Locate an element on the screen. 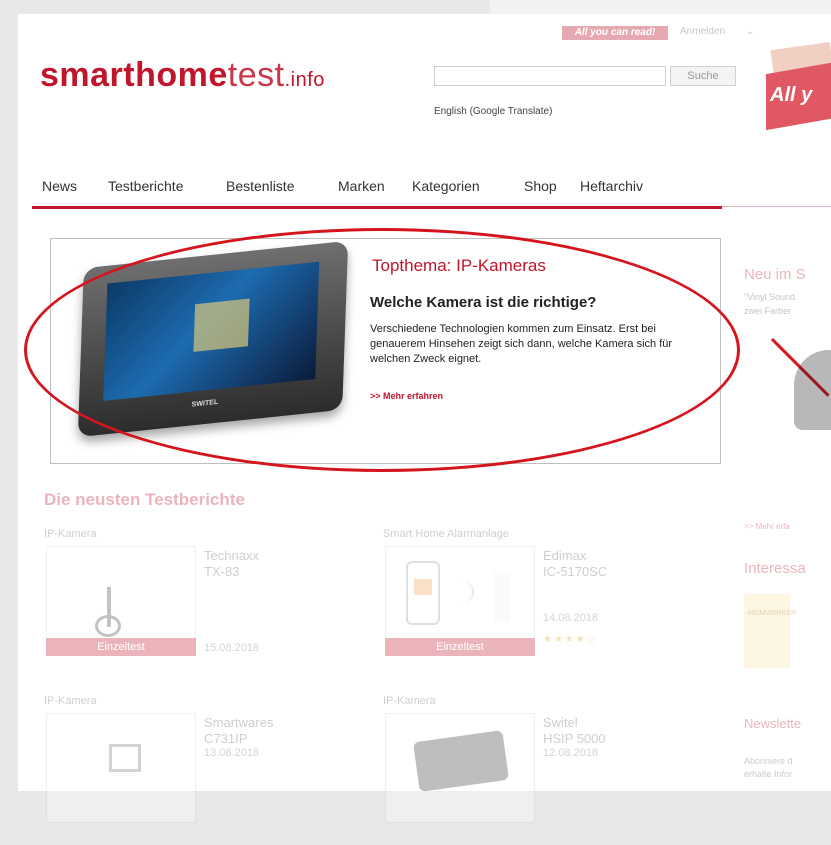 The height and width of the screenshot is (845, 831). wall-switch-icon is located at coordinates (125, 758).